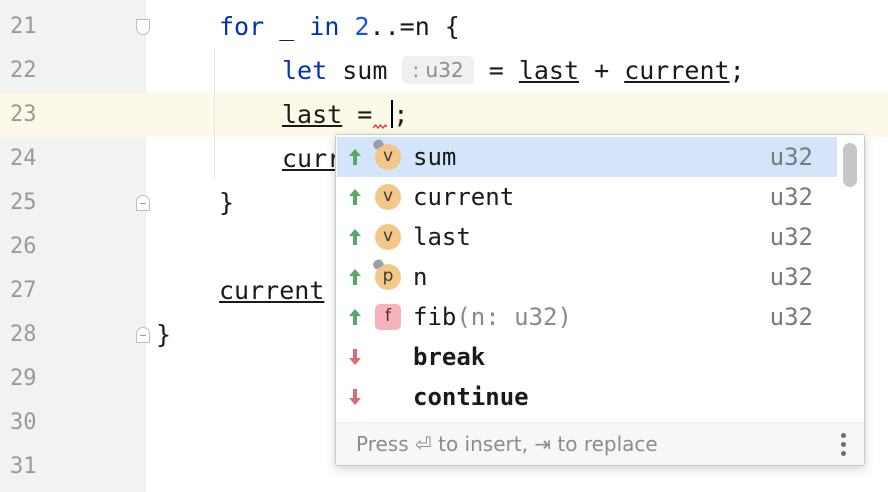 The width and height of the screenshot is (888, 492). Describe the element at coordinates (420, 277) in the screenshot. I see `completion-item-label: n` at that location.